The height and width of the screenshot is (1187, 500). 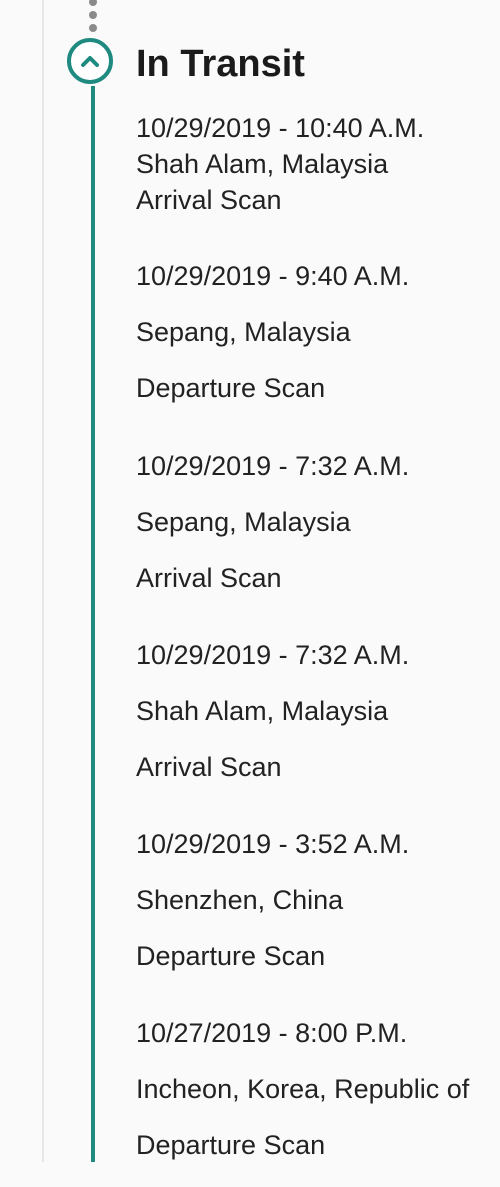 I want to click on event-datetime: 10/29/2019 - 9:40 A.M., so click(x=273, y=276).